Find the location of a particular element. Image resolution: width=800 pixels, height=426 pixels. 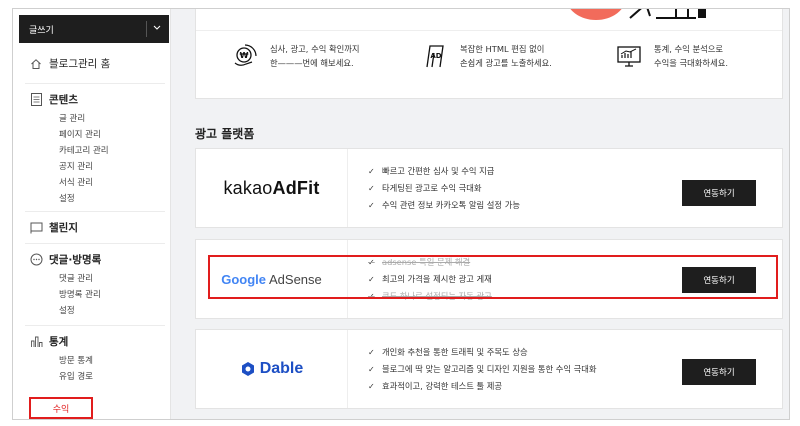

home-icon is located at coordinates (36, 64).